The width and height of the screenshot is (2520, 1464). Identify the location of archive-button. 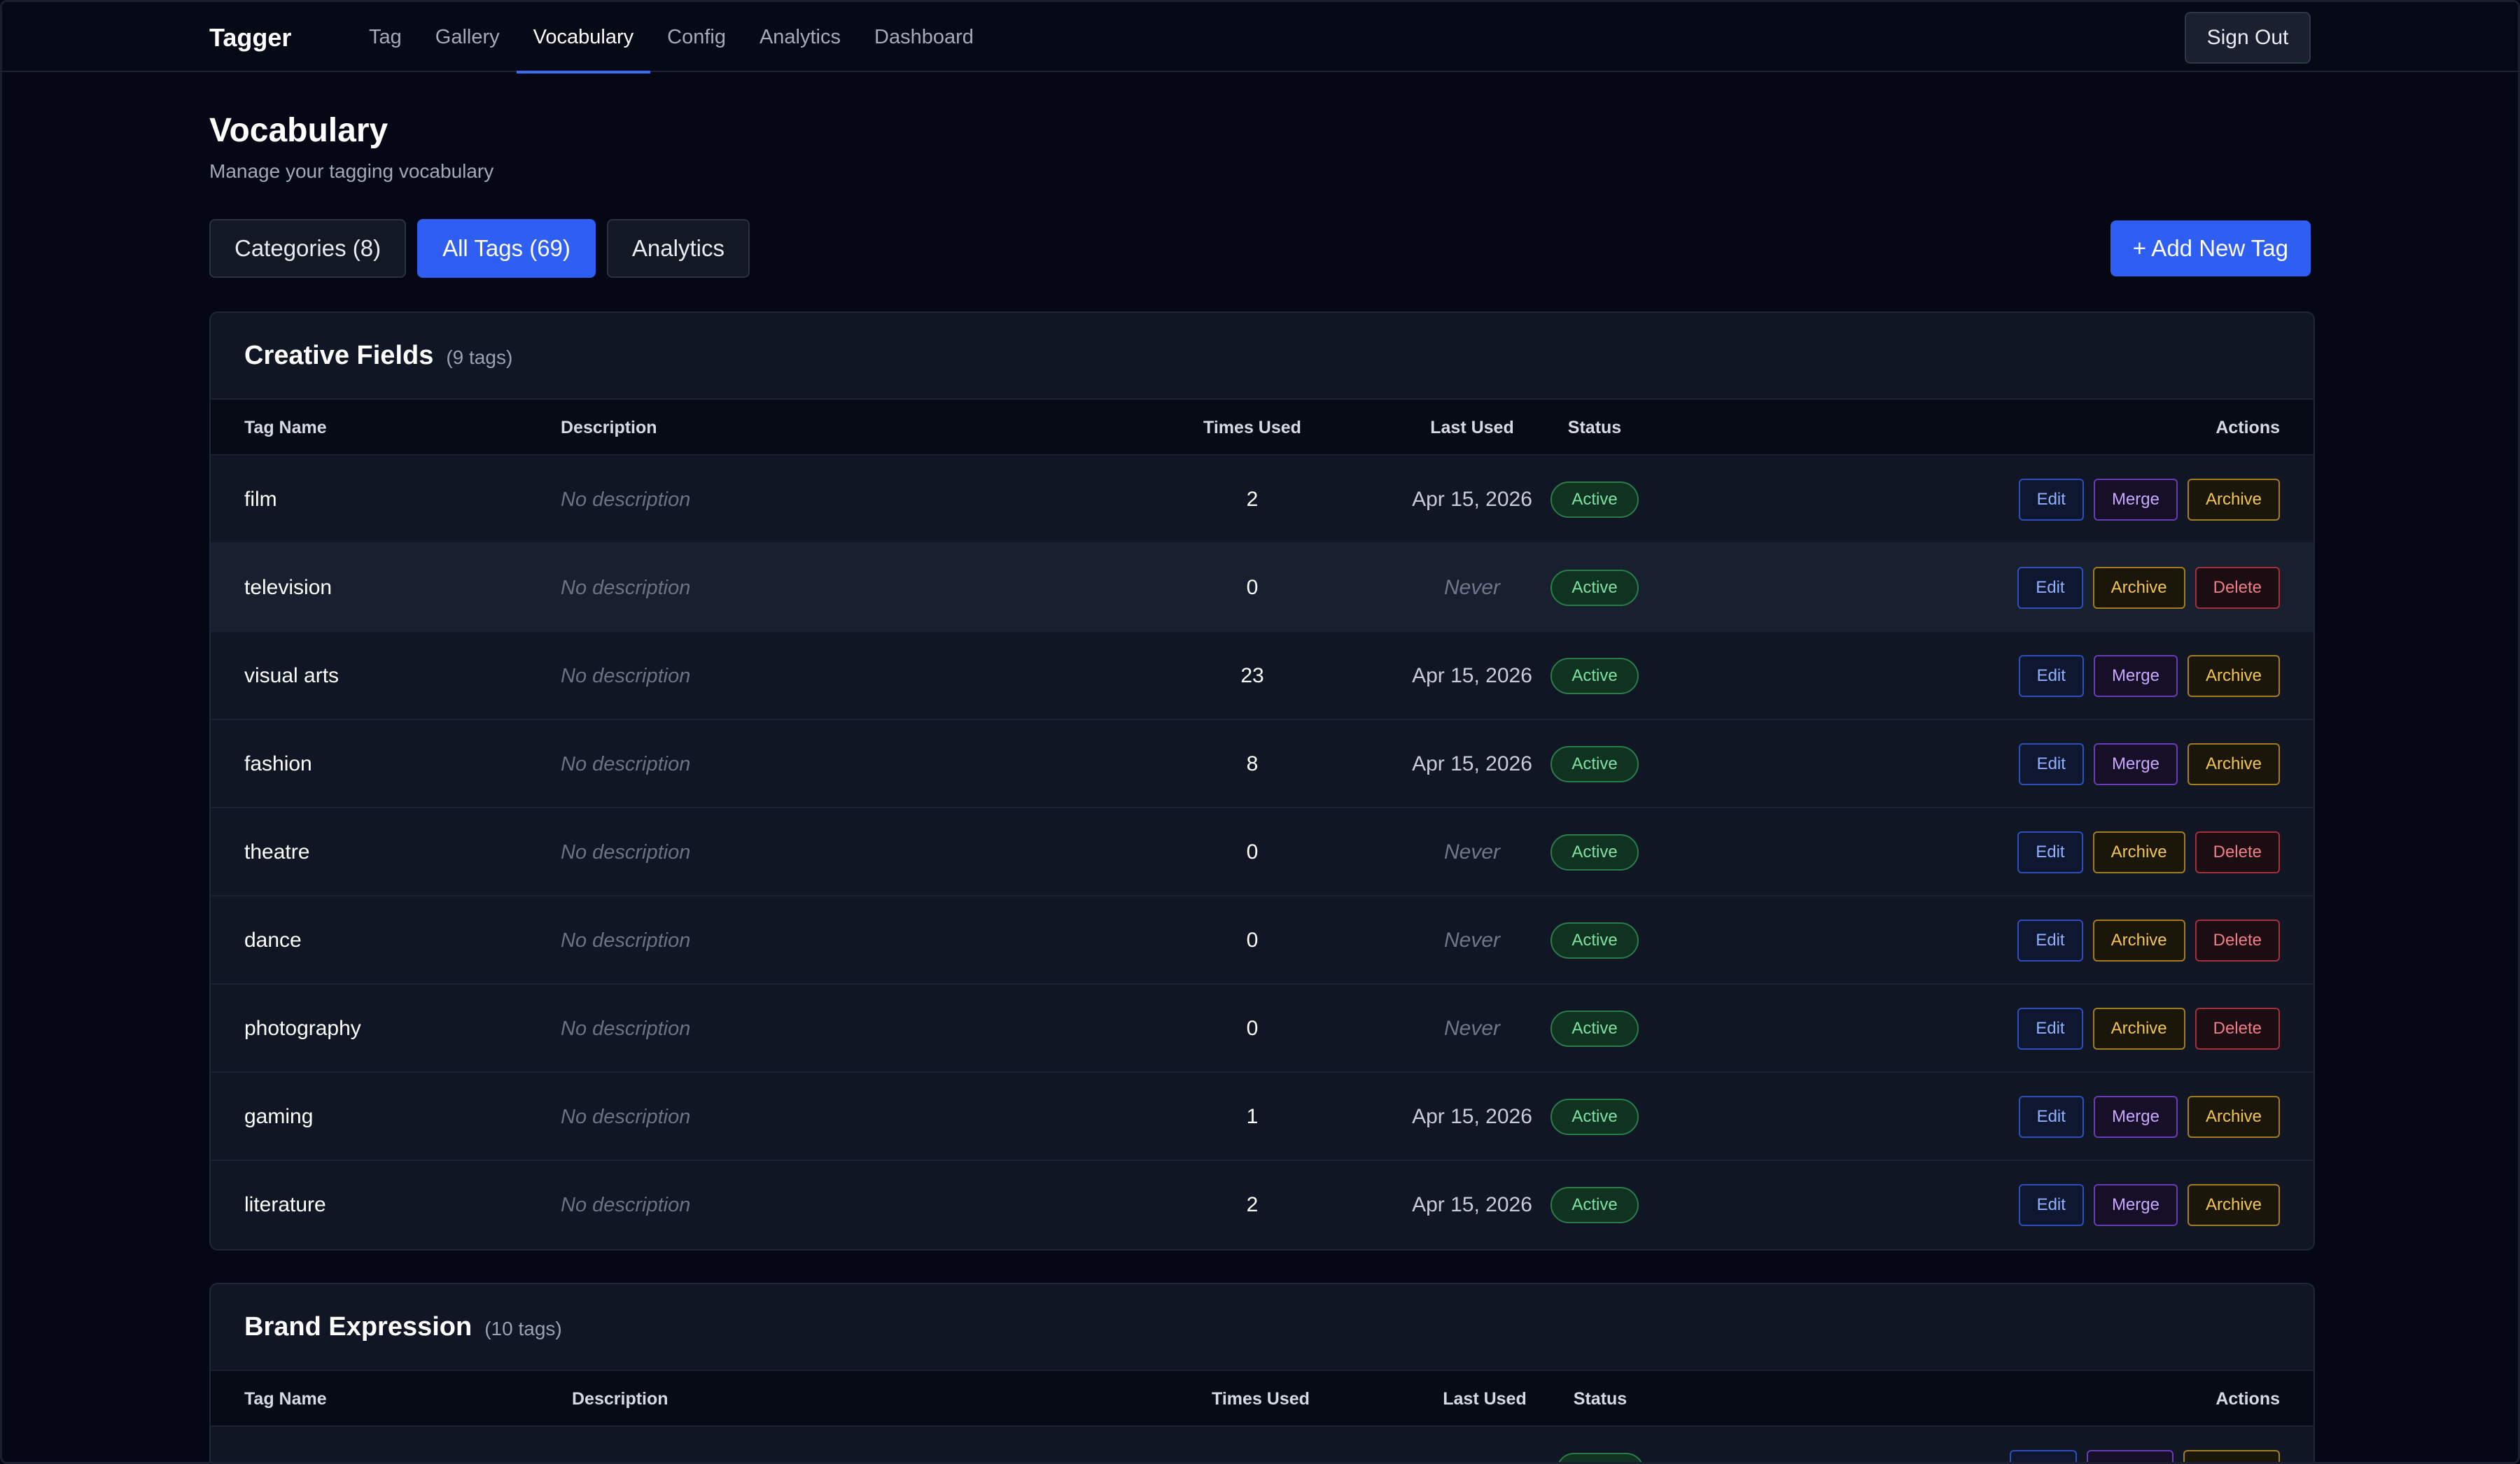
(2231, 1456).